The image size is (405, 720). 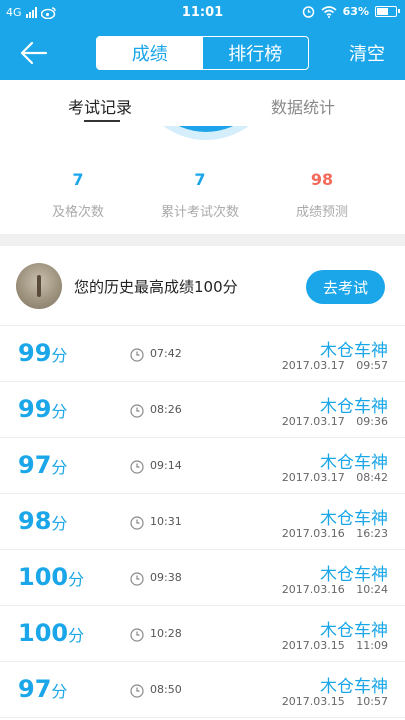 I want to click on battery-icon, so click(x=387, y=11).